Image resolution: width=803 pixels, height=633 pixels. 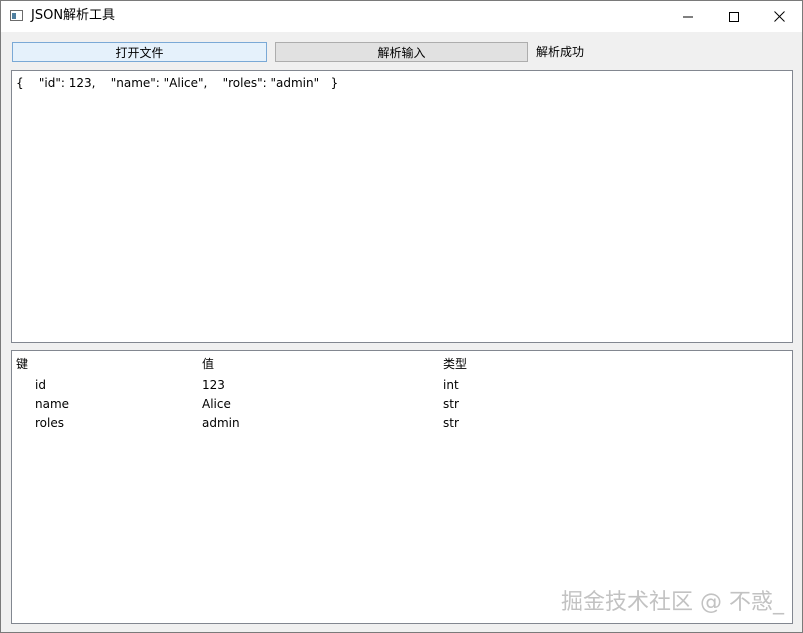 I want to click on maximize-button, so click(x=734, y=16).